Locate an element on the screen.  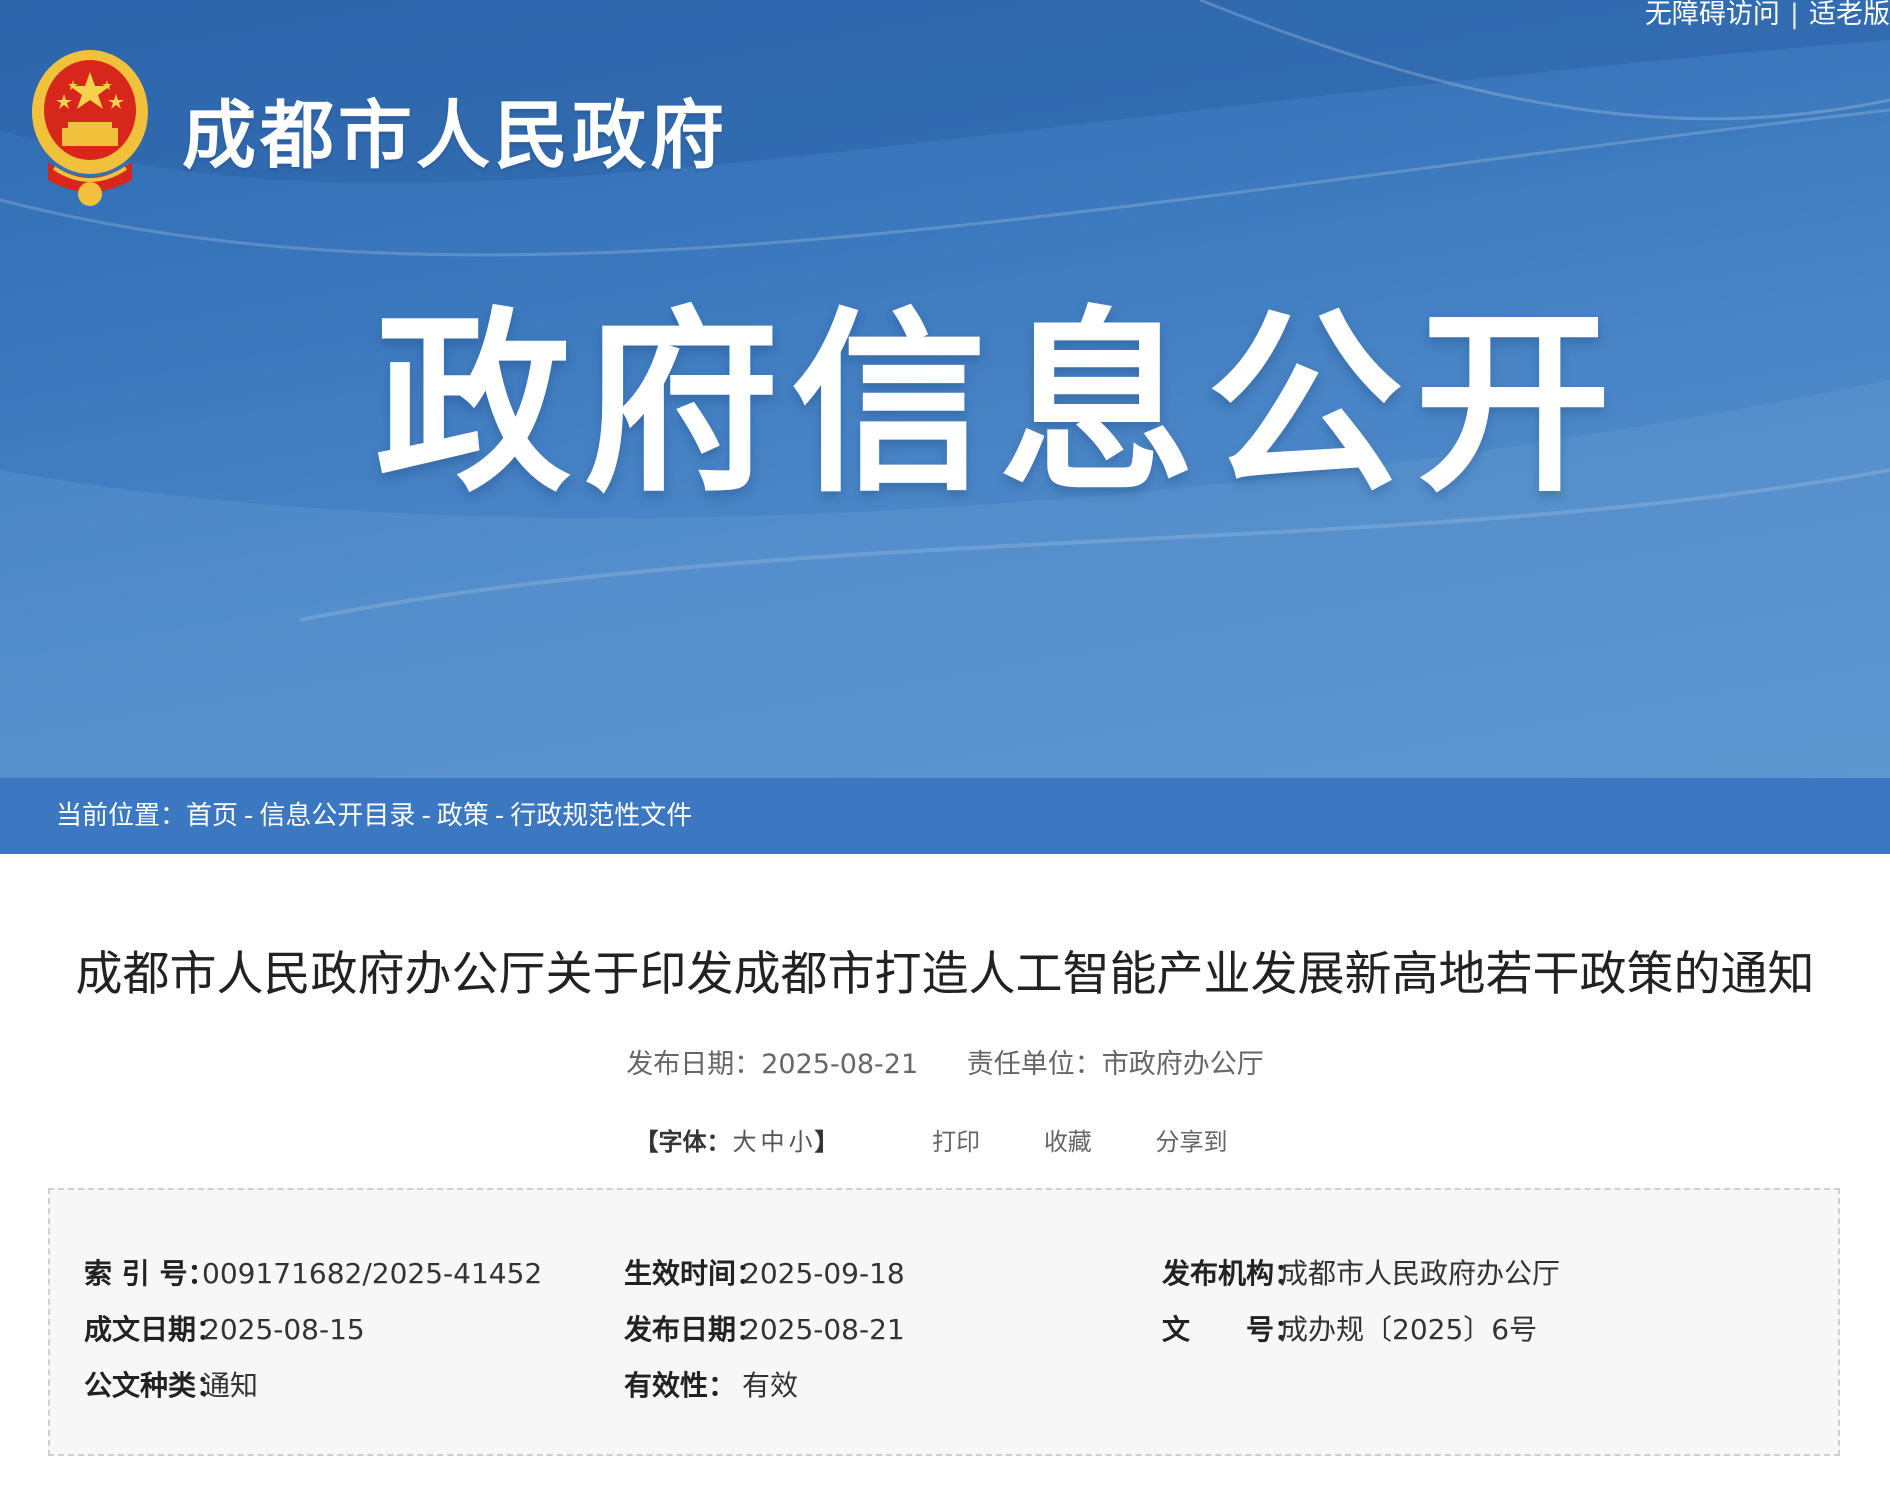
validity-value: 有效 is located at coordinates (770, 1385).